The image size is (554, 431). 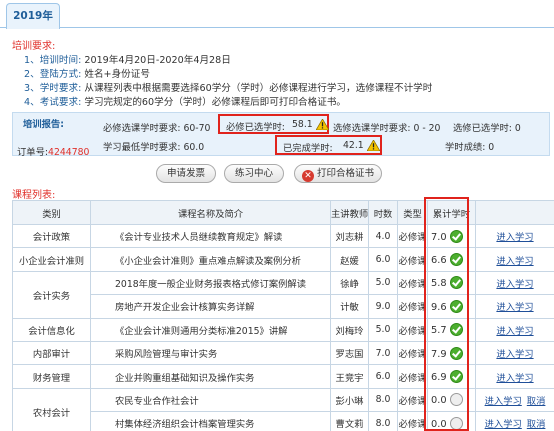 I want to click on category-cell: 会计信息化, so click(x=51, y=329).